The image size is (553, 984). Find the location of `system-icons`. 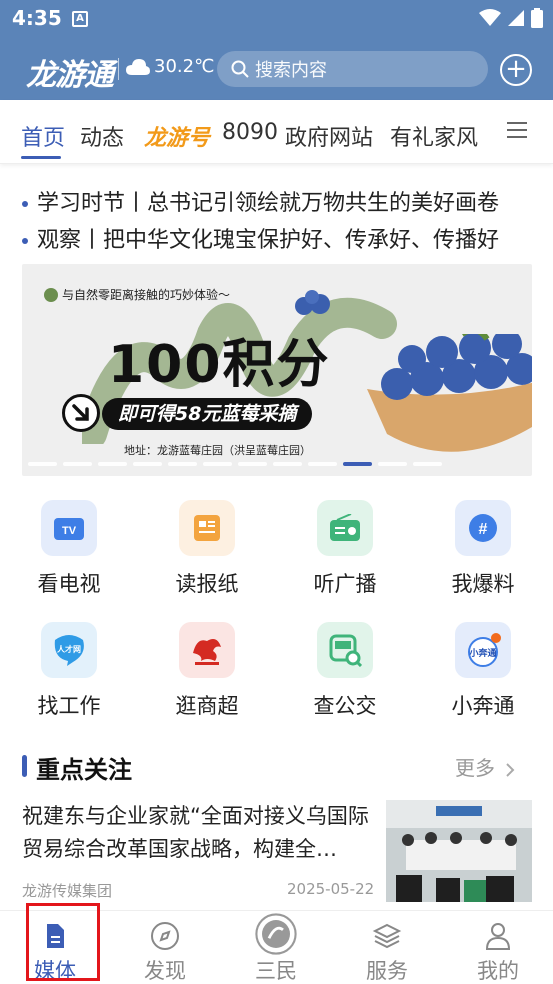

system-icons is located at coordinates (511, 18).